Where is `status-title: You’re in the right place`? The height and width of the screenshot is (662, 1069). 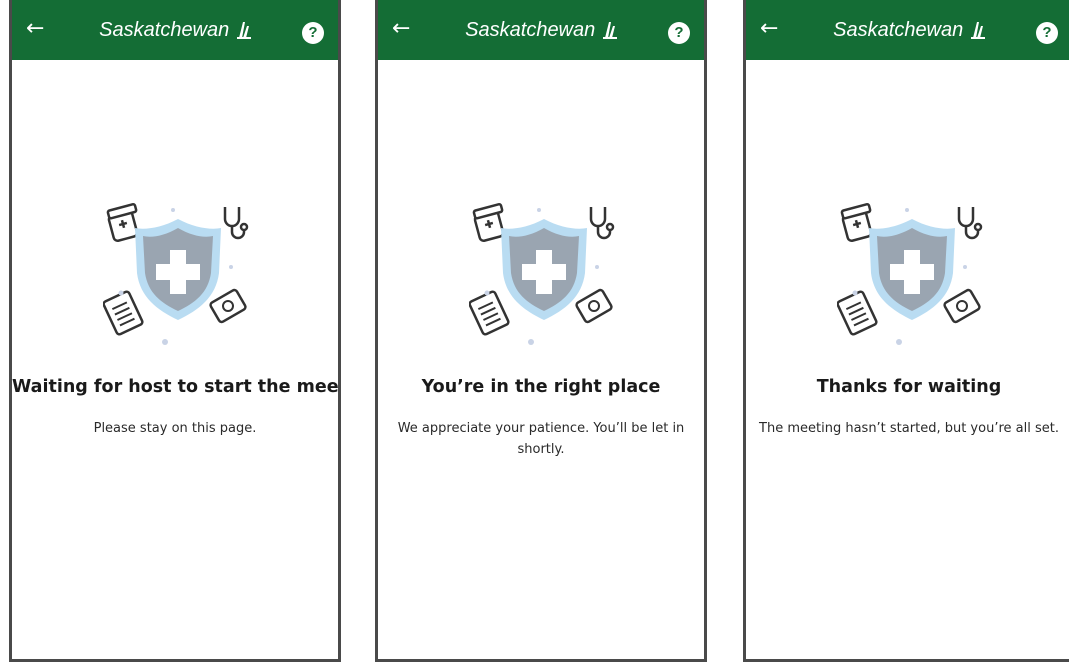
status-title: You’re in the right place is located at coordinates (541, 387).